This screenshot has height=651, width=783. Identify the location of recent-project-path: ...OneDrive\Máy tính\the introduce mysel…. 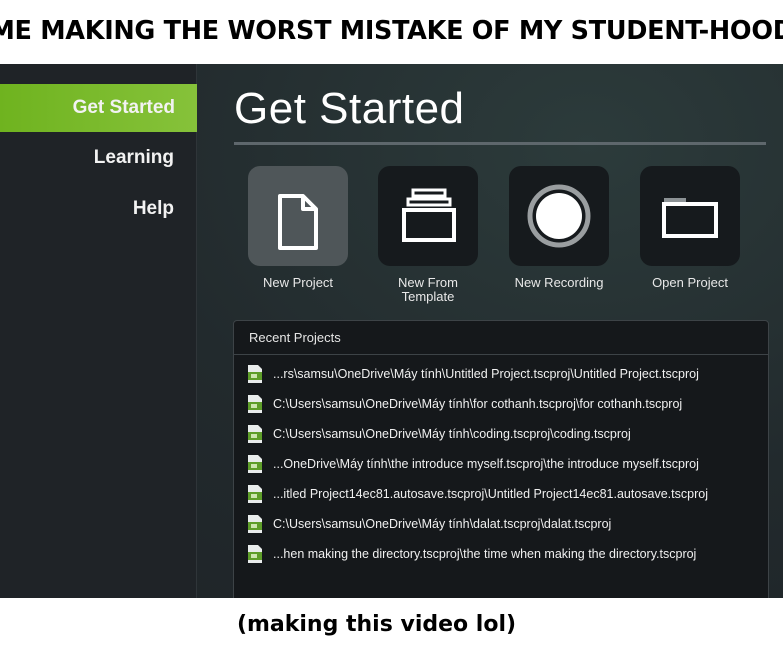
(486, 464).